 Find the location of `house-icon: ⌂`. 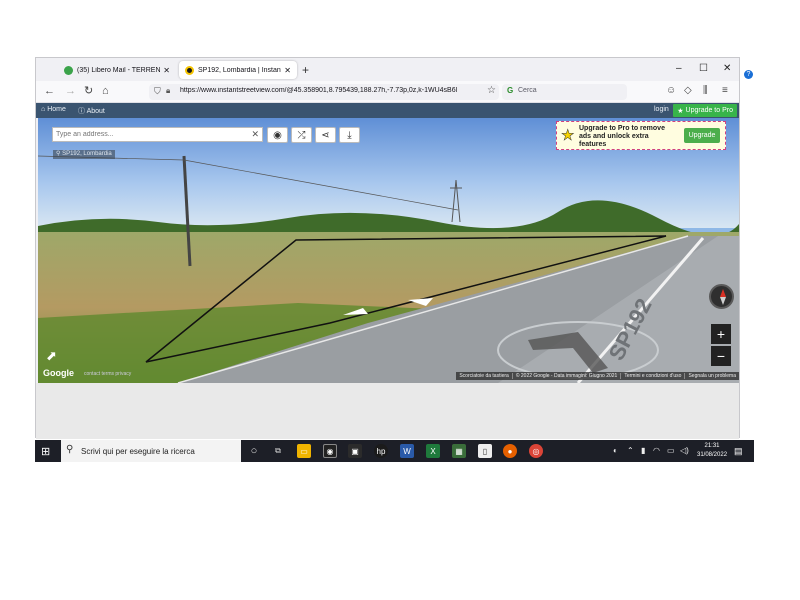

house-icon: ⌂ is located at coordinates (43, 109).